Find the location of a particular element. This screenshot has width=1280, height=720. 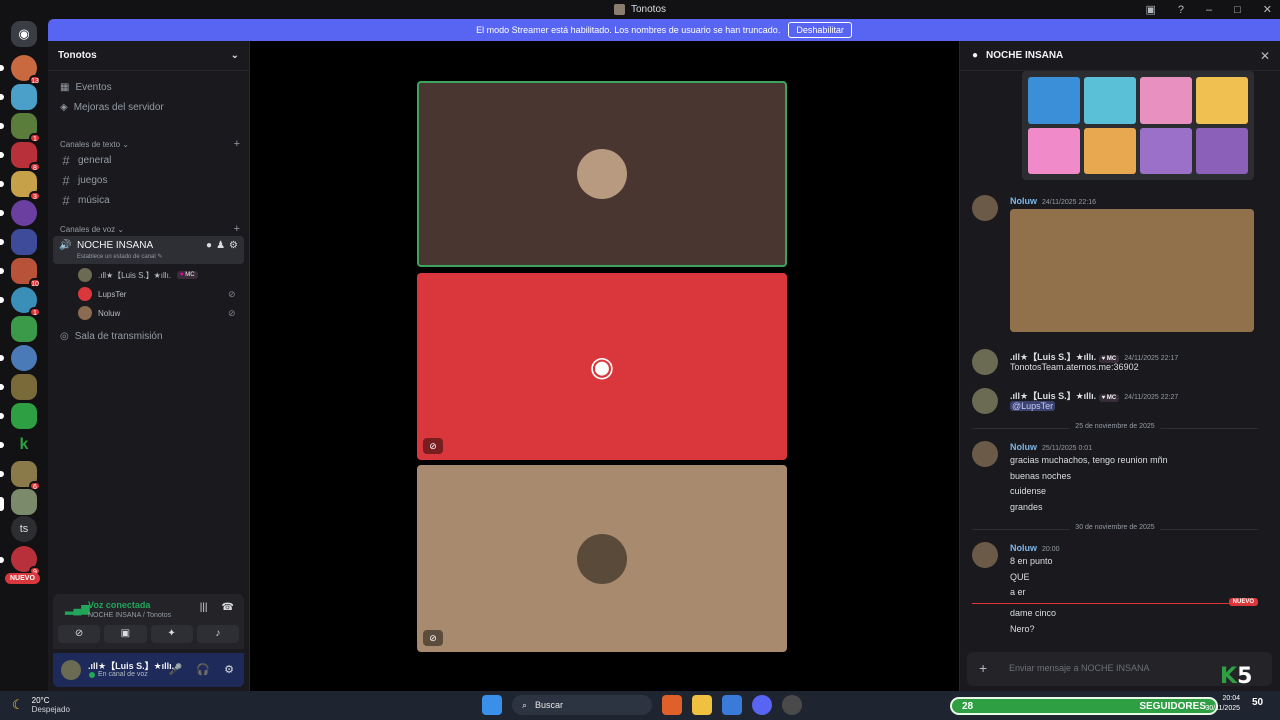

boosts-item: ◈ Mejoras del servidor is located at coordinates (112, 107).